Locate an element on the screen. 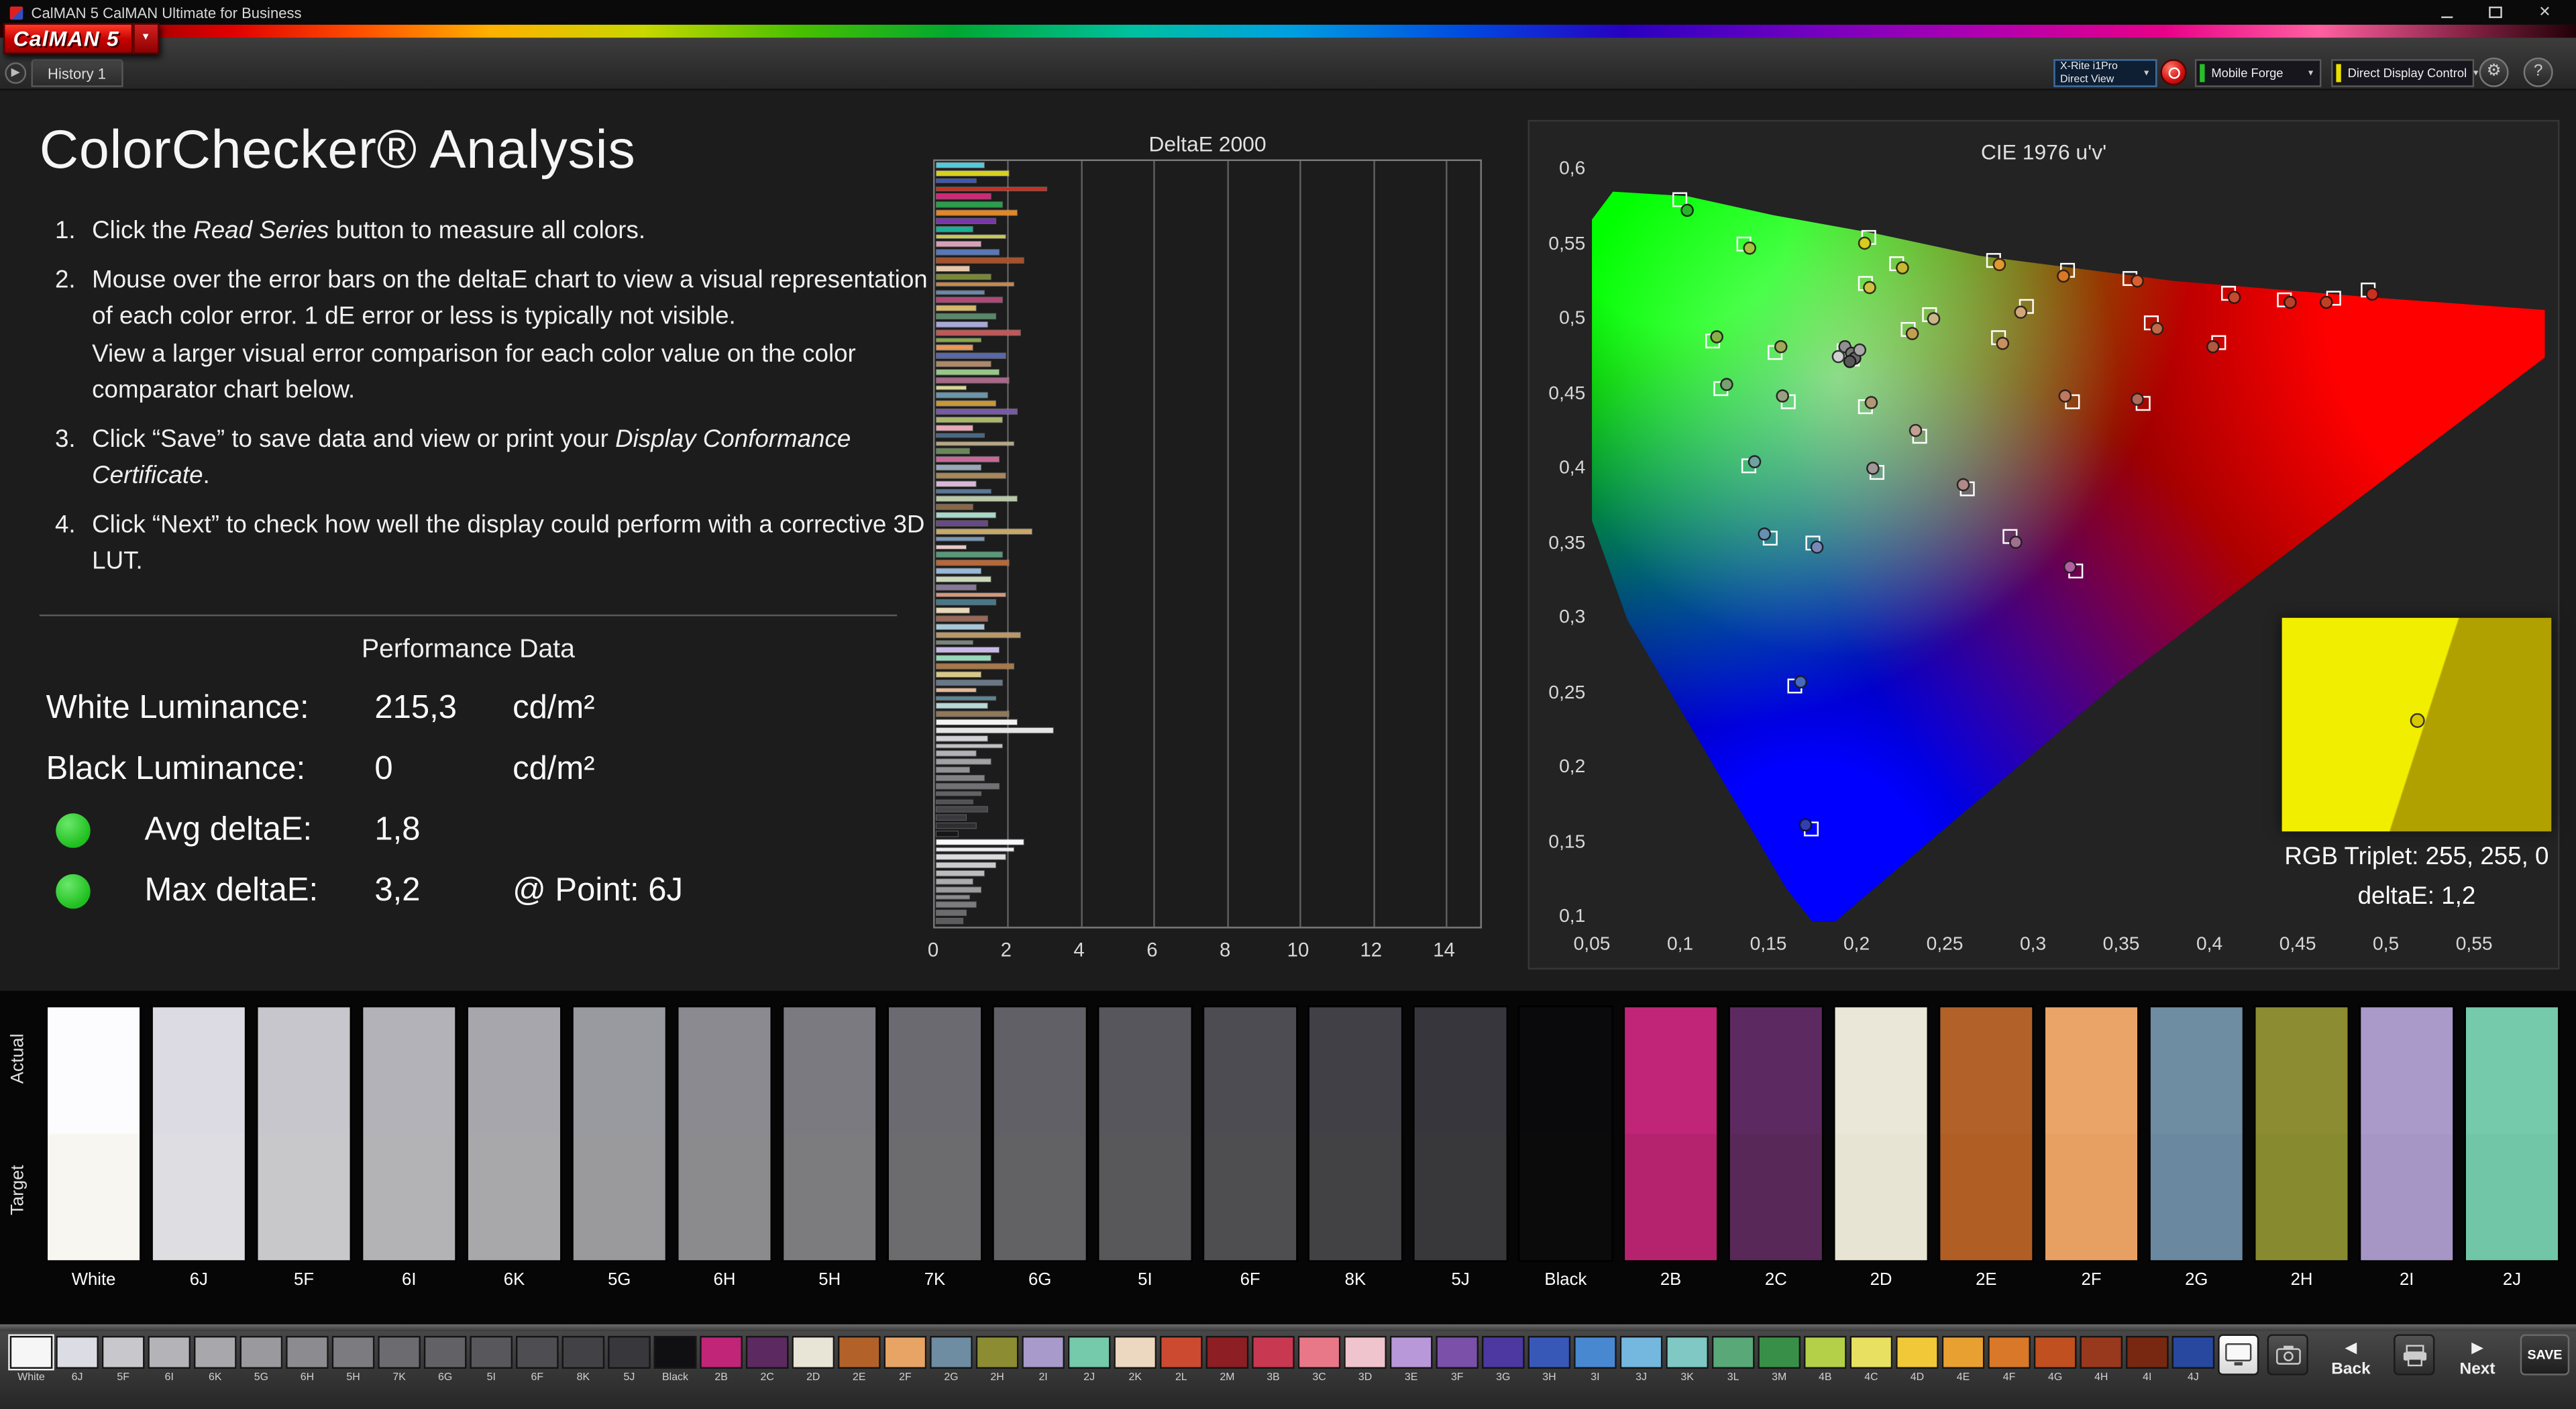  back-button: ◄ Back is located at coordinates (2350, 1357).